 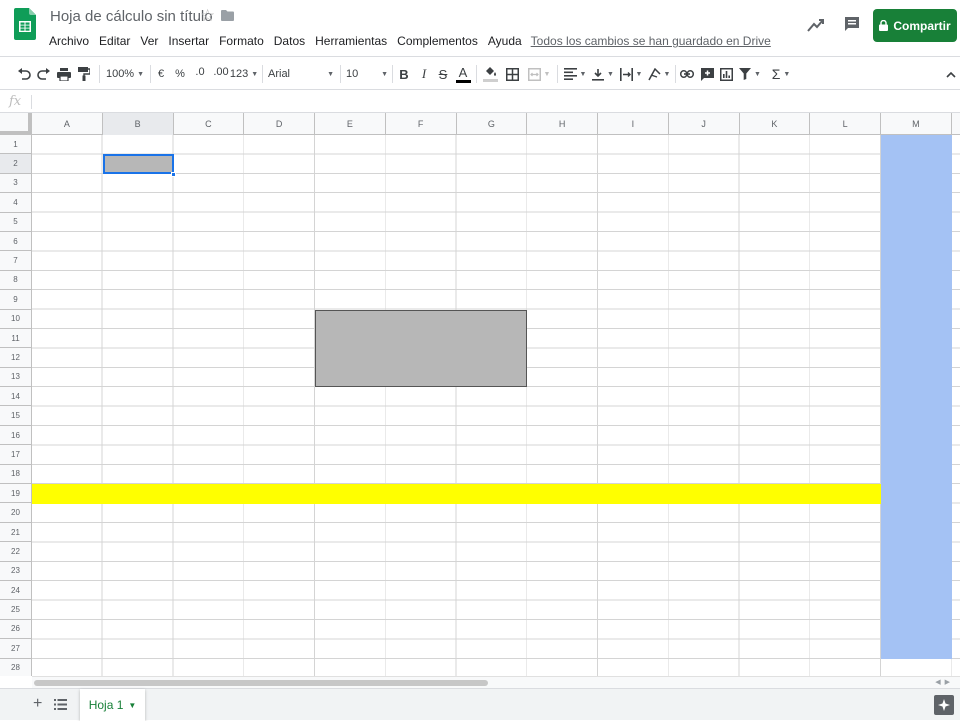 I want to click on column-m-blue-fill, so click(x=916, y=397).